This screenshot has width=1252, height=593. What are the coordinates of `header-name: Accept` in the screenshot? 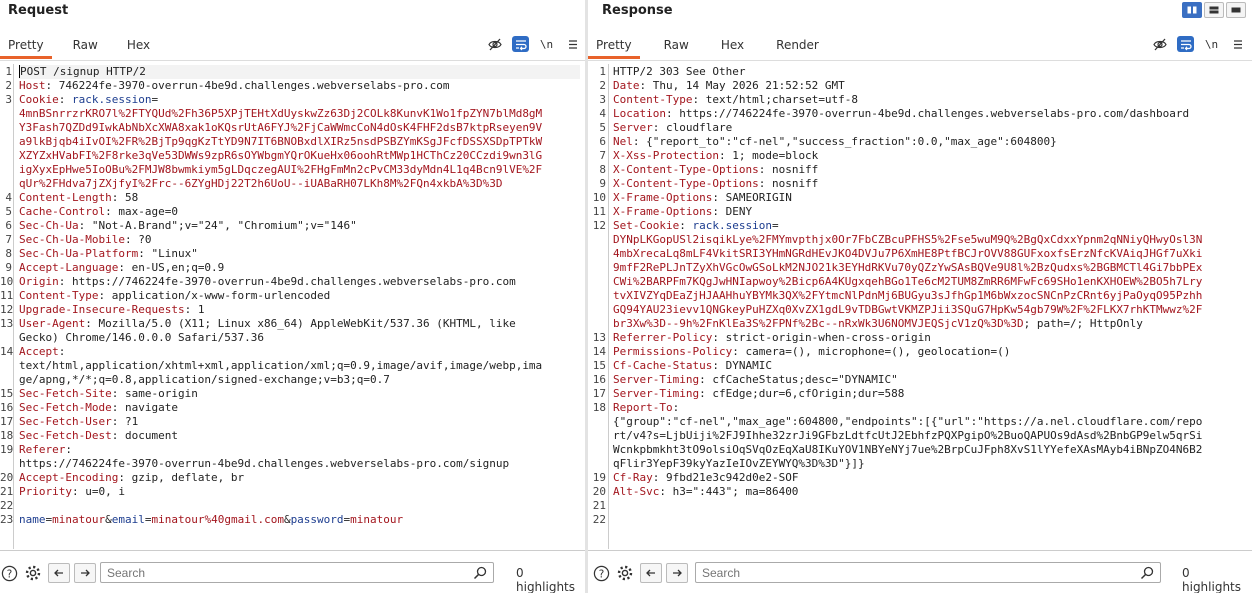 It's located at (39, 351).